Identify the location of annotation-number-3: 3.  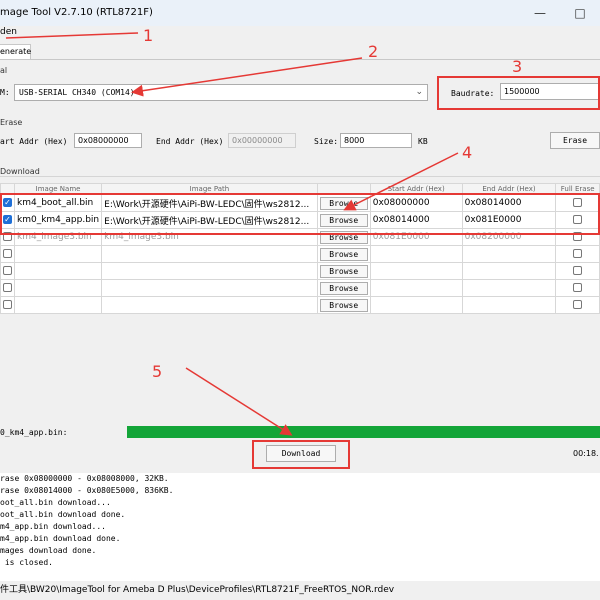
(517, 66).